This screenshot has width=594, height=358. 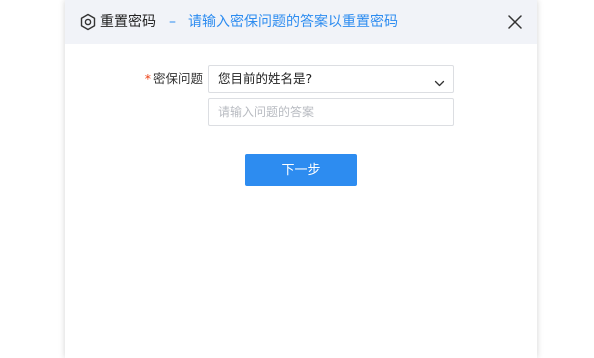 What do you see at coordinates (301, 170) in the screenshot?
I see `next-step-button: 下一步` at bounding box center [301, 170].